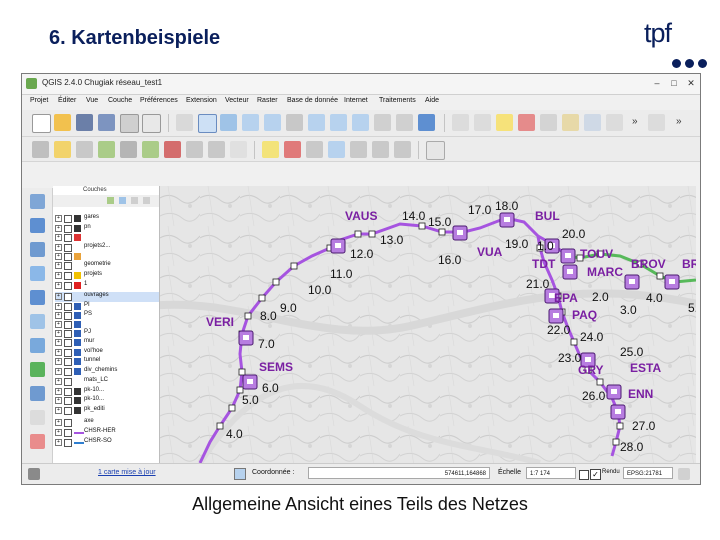 The height and width of the screenshot is (540, 720). What do you see at coordinates (657, 83) in the screenshot?
I see `minimize-button: –` at bounding box center [657, 83].